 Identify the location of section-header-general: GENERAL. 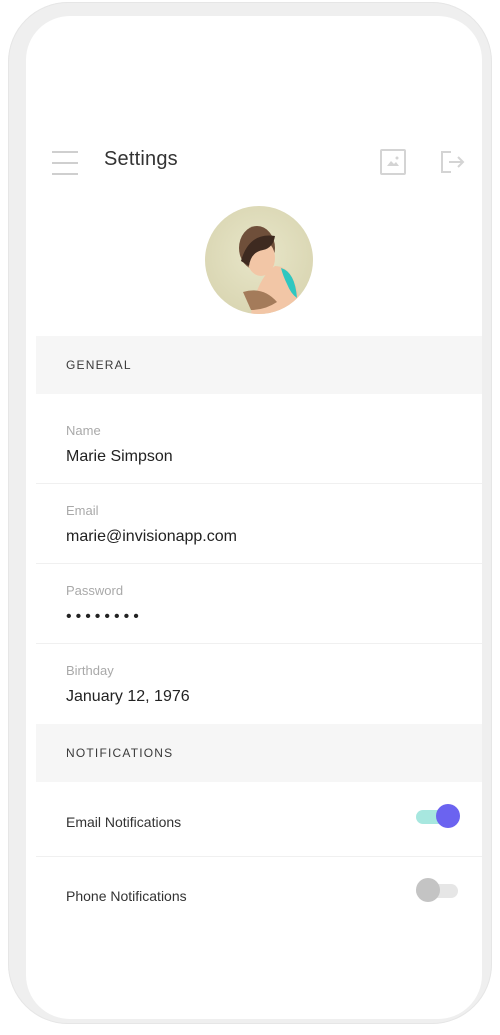
(259, 365).